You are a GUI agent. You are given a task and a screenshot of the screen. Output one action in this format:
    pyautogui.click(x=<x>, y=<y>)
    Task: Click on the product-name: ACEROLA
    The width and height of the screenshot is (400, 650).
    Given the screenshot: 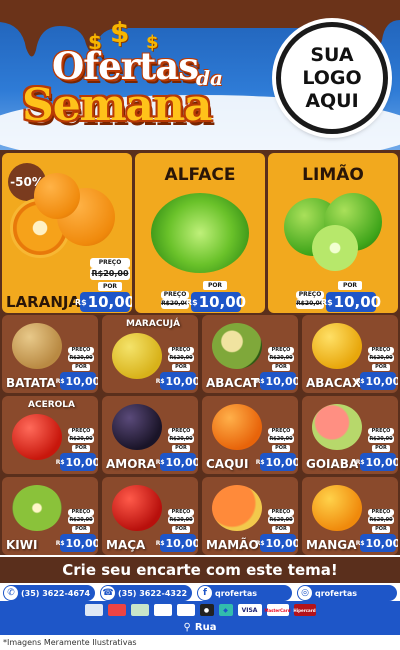 What is the action you would take?
    pyautogui.click(x=51, y=405)
    